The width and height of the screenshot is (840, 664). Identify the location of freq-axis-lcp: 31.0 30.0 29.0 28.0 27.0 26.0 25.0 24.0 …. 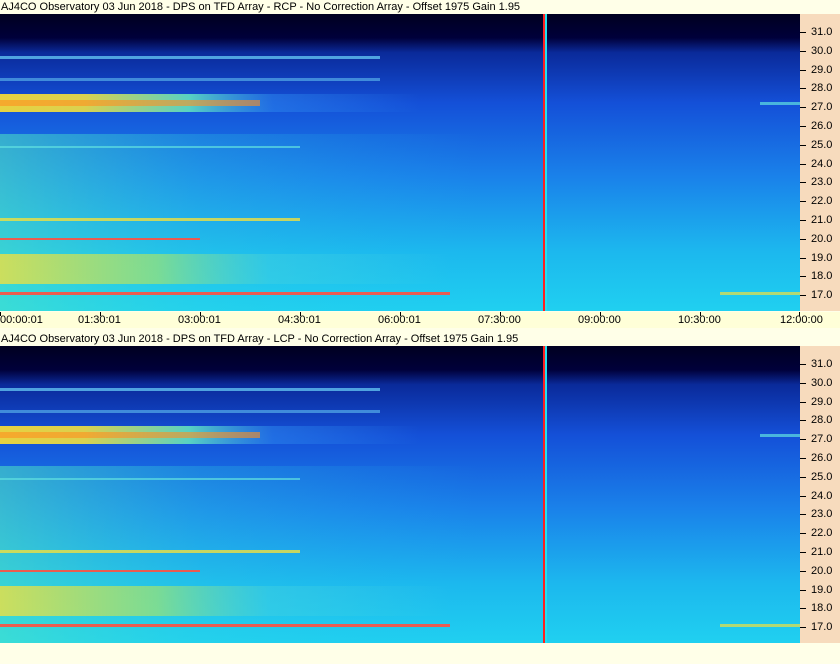
(820, 494).